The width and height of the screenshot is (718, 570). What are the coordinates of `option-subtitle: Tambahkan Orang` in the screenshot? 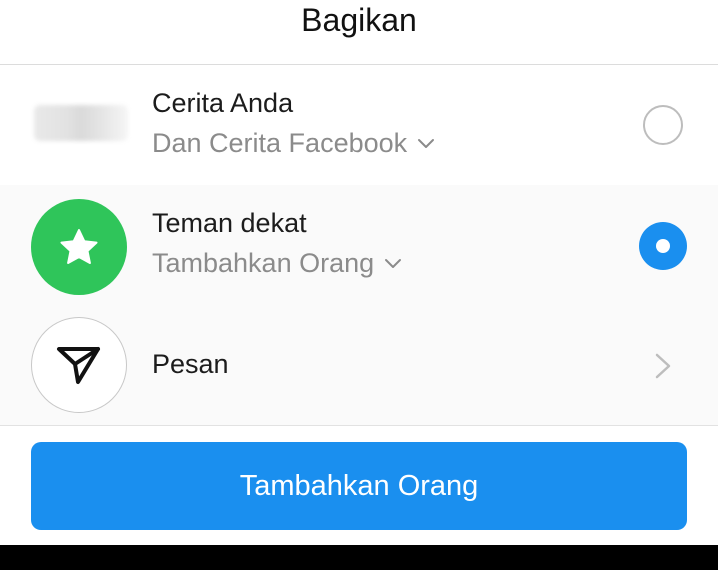 It's located at (263, 263).